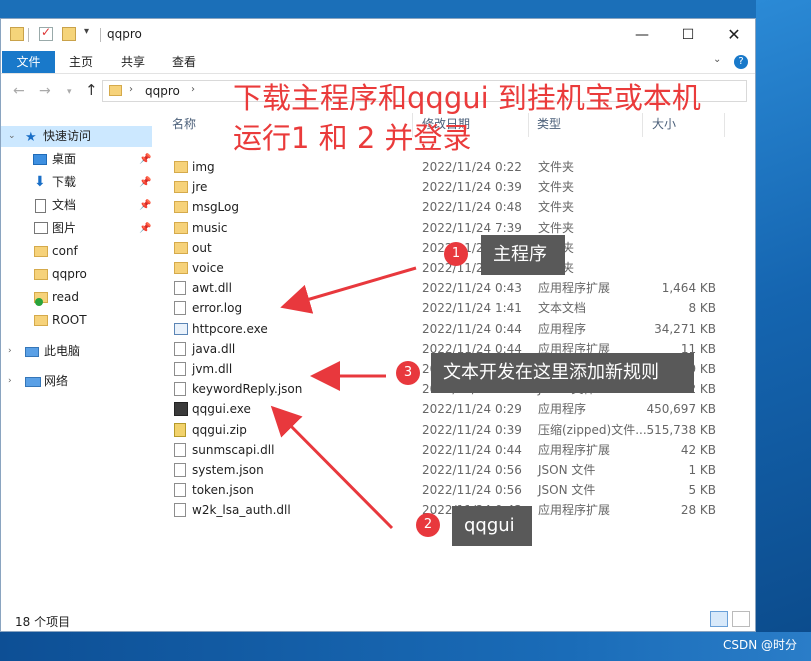 This screenshot has height=661, width=811. Describe the element at coordinates (642, 35) in the screenshot. I see `minimize-button: —` at that location.